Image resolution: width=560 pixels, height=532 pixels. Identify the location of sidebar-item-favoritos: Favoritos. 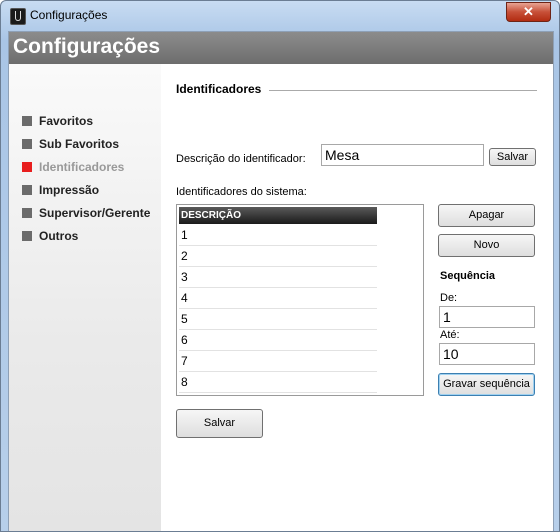
(57, 121).